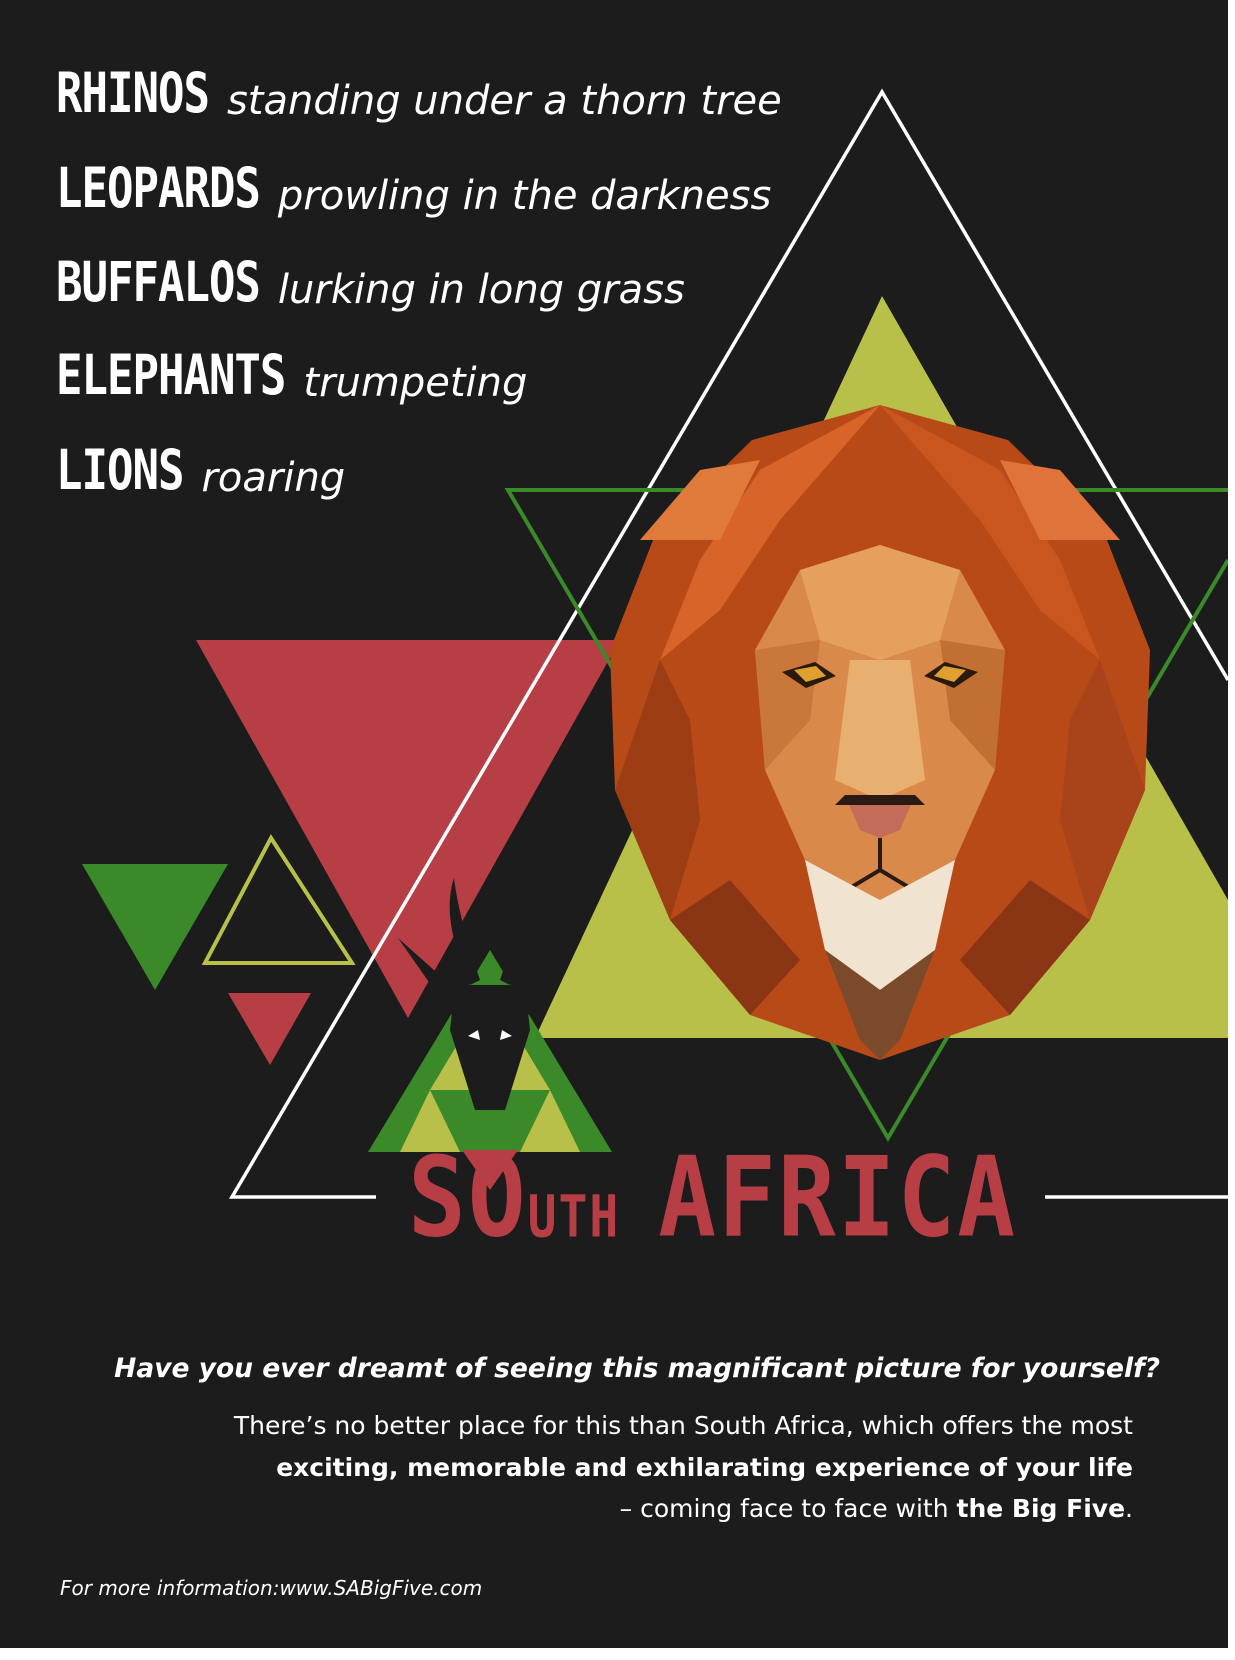 The height and width of the screenshot is (1660, 1235). Describe the element at coordinates (504, 101) in the screenshot. I see `animal-description: standing under a thorn tree` at that location.